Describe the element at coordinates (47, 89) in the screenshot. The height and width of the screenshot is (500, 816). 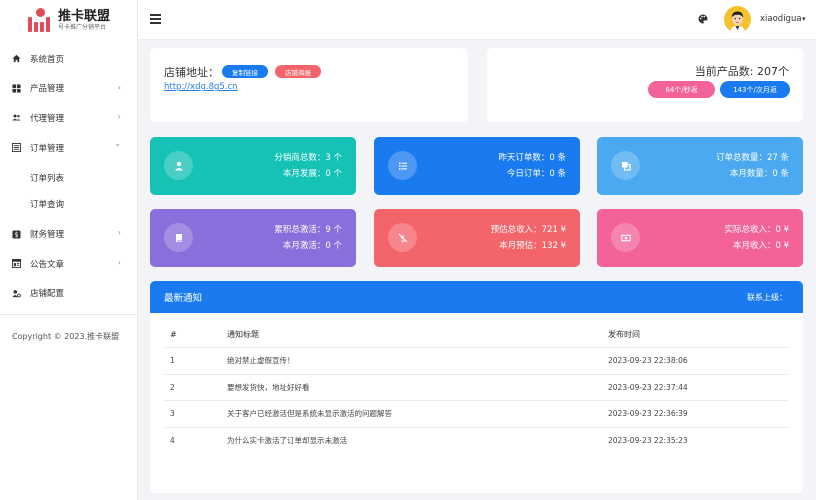
I see `sidebar-item-label: 产品管理` at that location.